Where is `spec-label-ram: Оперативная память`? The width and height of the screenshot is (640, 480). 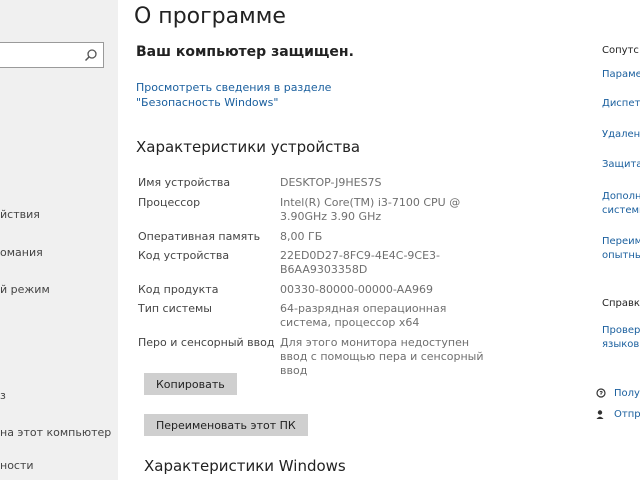 spec-label-ram: Оперативная память is located at coordinates (199, 236).